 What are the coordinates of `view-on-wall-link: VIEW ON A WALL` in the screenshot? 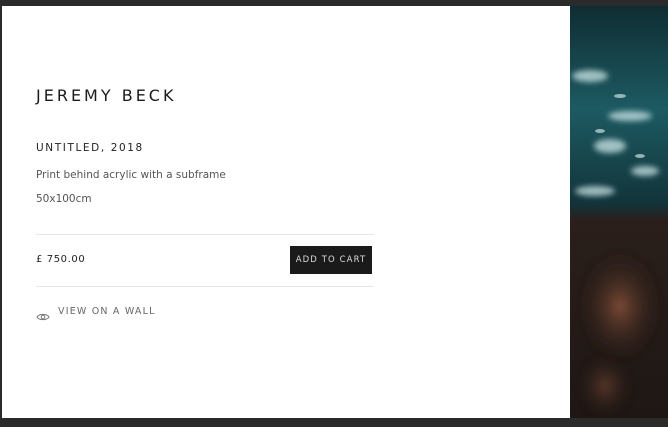 It's located at (96, 313).